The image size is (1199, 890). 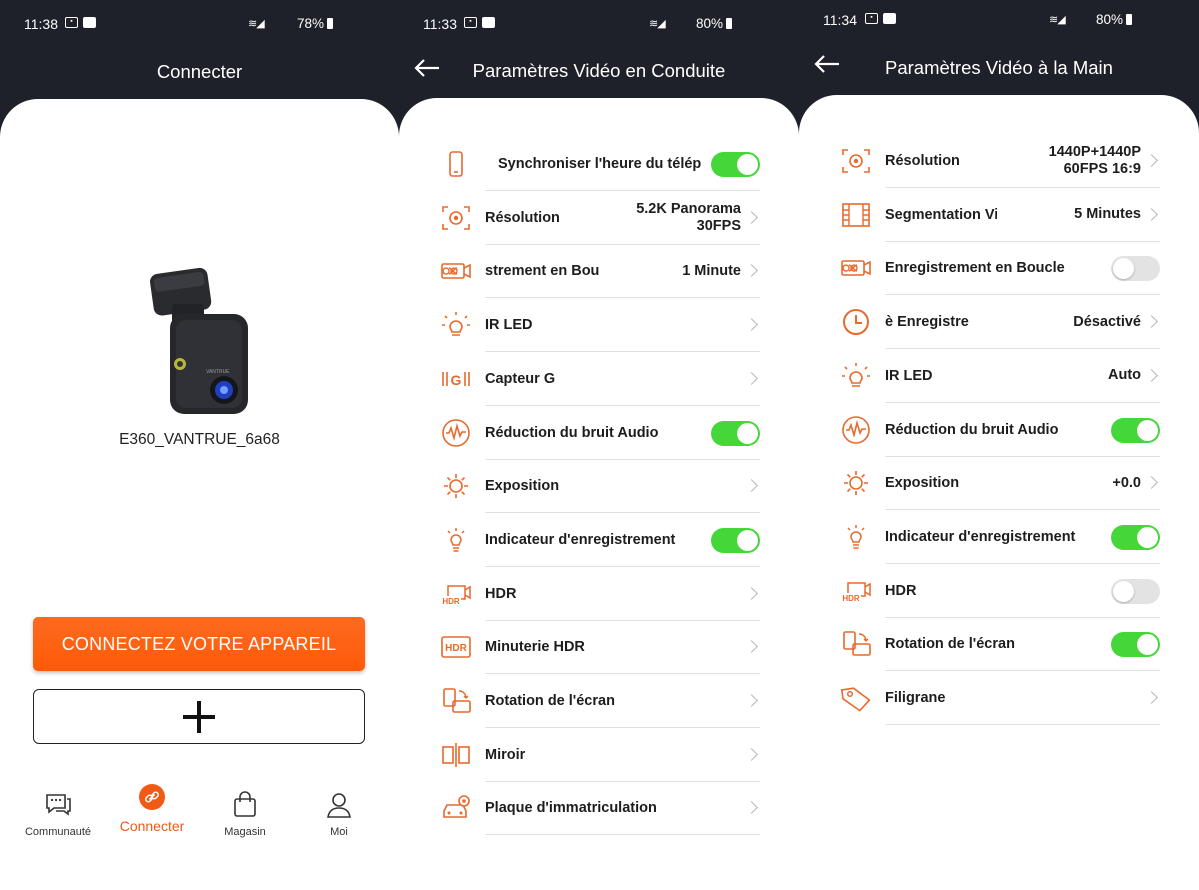 What do you see at coordinates (245, 804) in the screenshot?
I see `bag-icon` at bounding box center [245, 804].